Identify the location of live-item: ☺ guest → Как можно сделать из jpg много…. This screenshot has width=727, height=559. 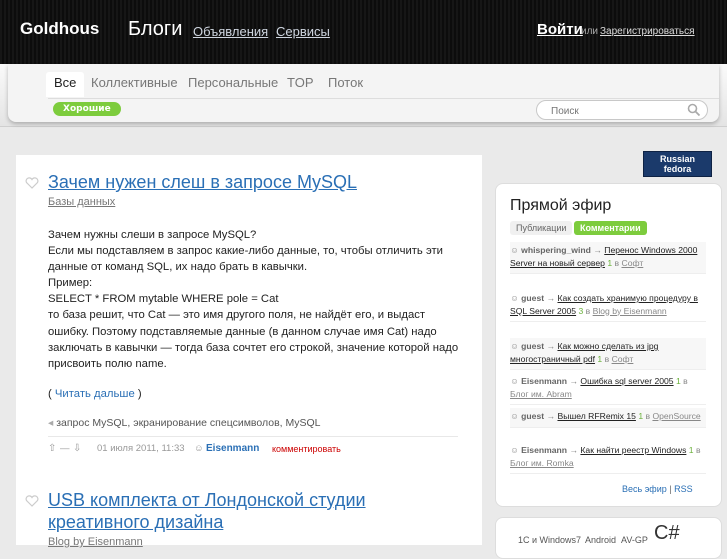
(608, 354).